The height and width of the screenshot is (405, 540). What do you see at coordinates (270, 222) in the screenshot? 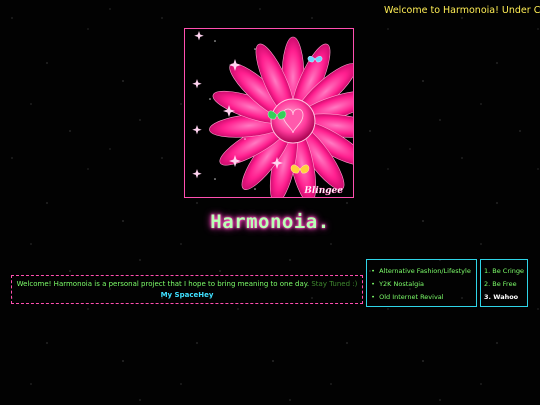
I see `site-title: Harmonoia.` at bounding box center [270, 222].